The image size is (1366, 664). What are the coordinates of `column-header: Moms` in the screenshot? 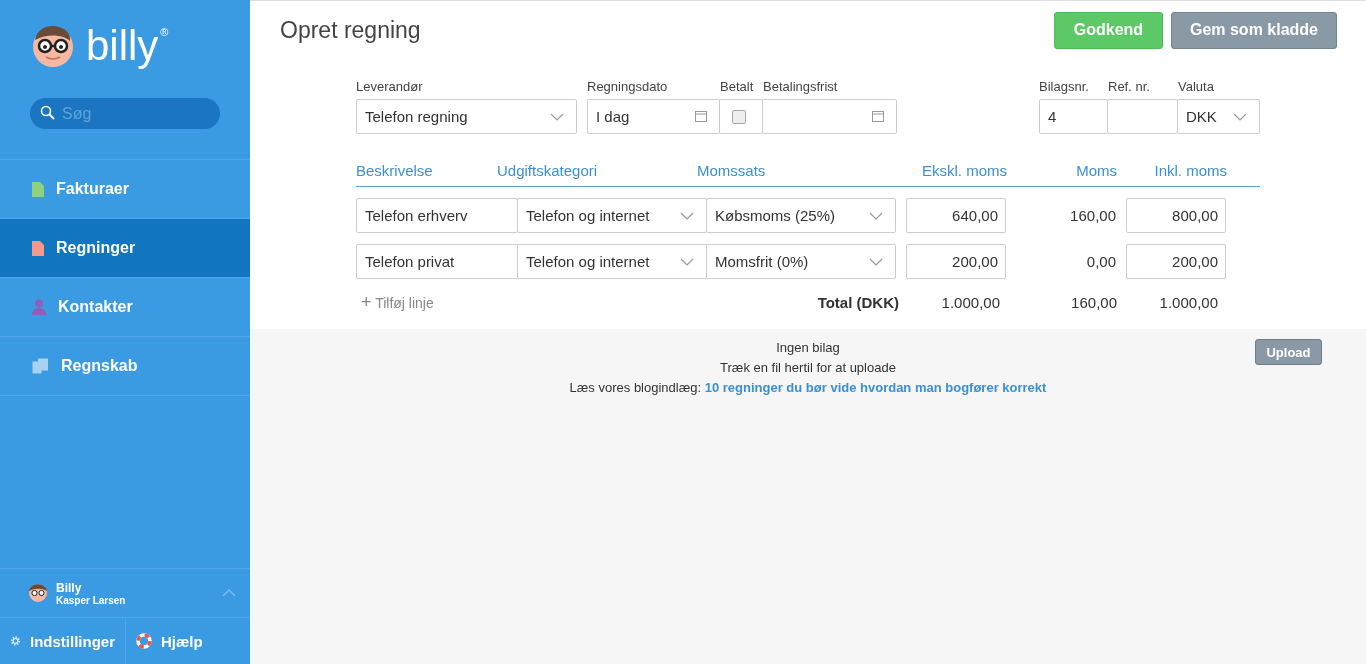 It's located at (1096, 171).